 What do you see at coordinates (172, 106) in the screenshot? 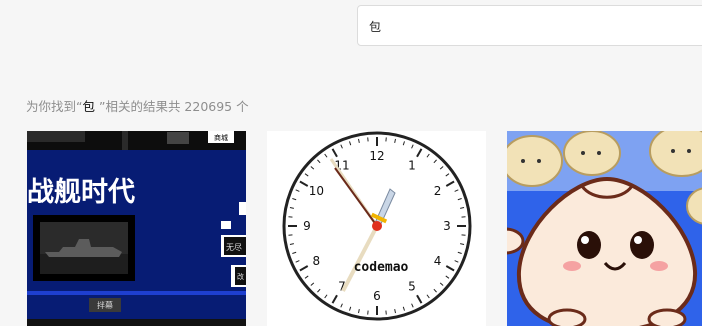
I see `result-suffix: ”相关的结果共 220695 个` at bounding box center [172, 106].